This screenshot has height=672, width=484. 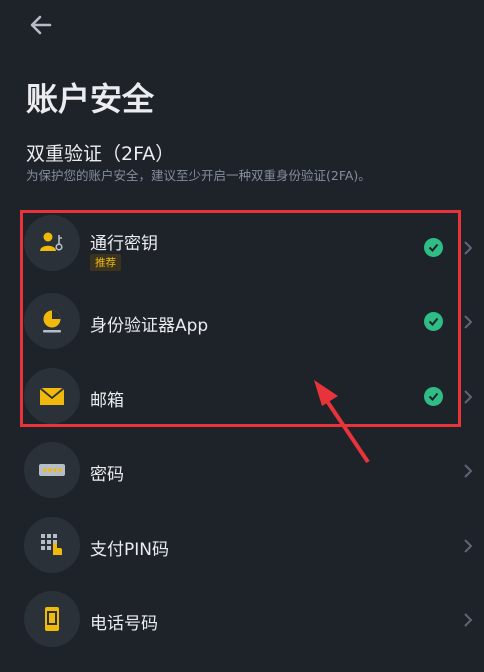 What do you see at coordinates (198, 175) in the screenshot?
I see `section-2fa-description: 为保护您的账户安全，建议至少开启一种双重身份验证(2FA)。` at bounding box center [198, 175].